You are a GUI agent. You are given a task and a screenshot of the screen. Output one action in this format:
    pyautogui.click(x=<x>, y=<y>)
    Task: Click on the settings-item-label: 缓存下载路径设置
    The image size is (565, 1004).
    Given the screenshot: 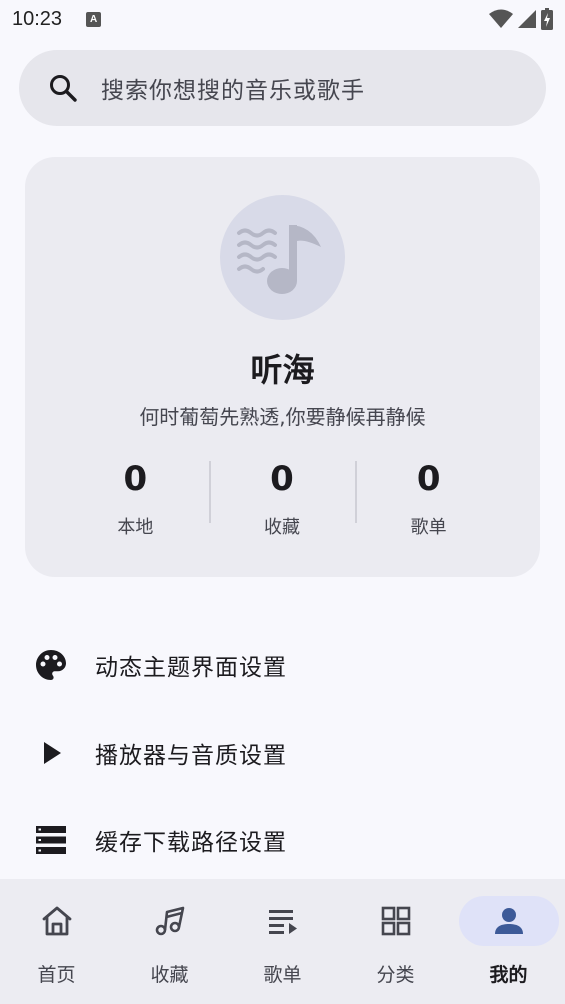 What is the action you would take?
    pyautogui.click(x=191, y=843)
    